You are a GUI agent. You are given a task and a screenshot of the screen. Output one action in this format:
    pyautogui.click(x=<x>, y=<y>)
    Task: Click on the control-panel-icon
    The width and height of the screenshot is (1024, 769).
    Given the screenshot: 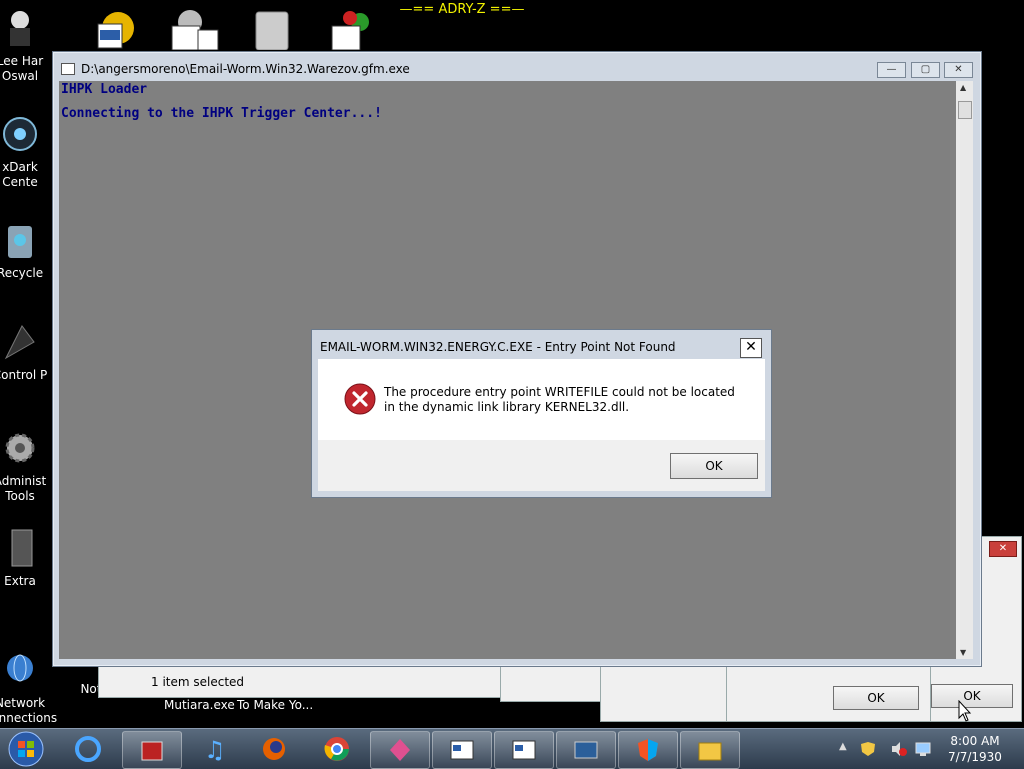 What is the action you would take?
    pyautogui.click(x=19, y=342)
    